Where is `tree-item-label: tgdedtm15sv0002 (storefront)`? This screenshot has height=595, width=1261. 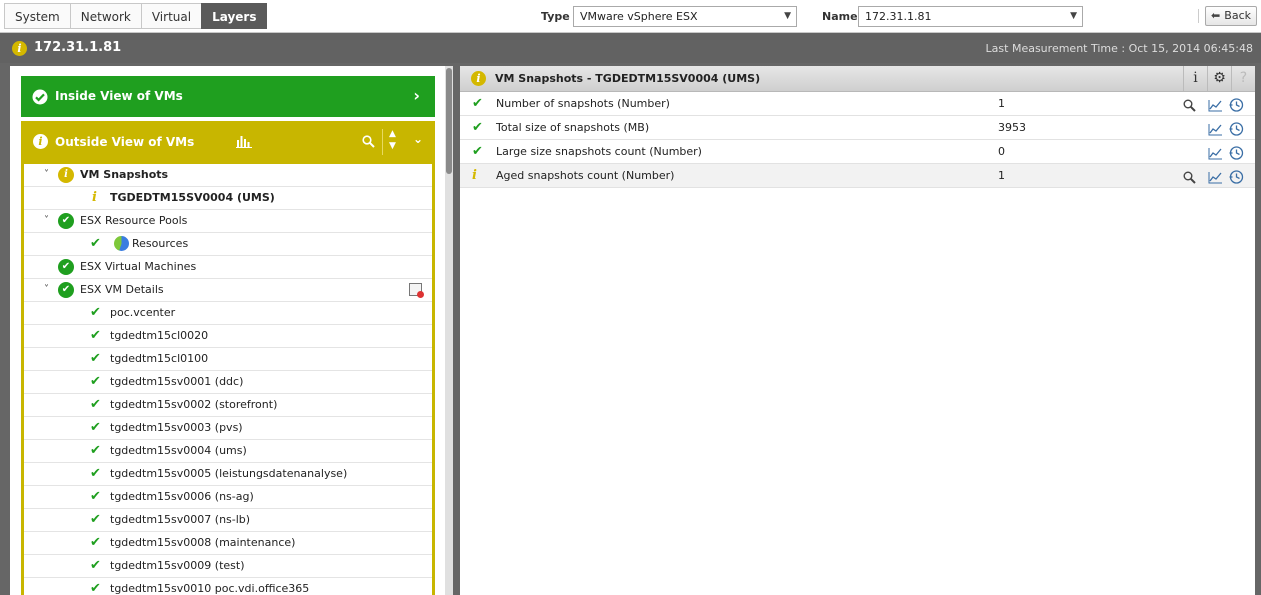
tree-item-label: tgdedtm15sv0002 (storefront) is located at coordinates (194, 404).